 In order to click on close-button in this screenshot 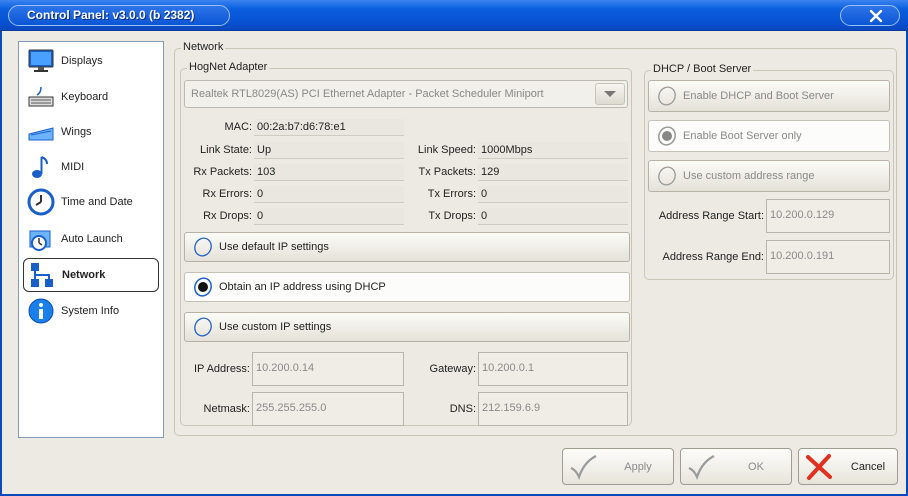, I will do `click(870, 15)`.